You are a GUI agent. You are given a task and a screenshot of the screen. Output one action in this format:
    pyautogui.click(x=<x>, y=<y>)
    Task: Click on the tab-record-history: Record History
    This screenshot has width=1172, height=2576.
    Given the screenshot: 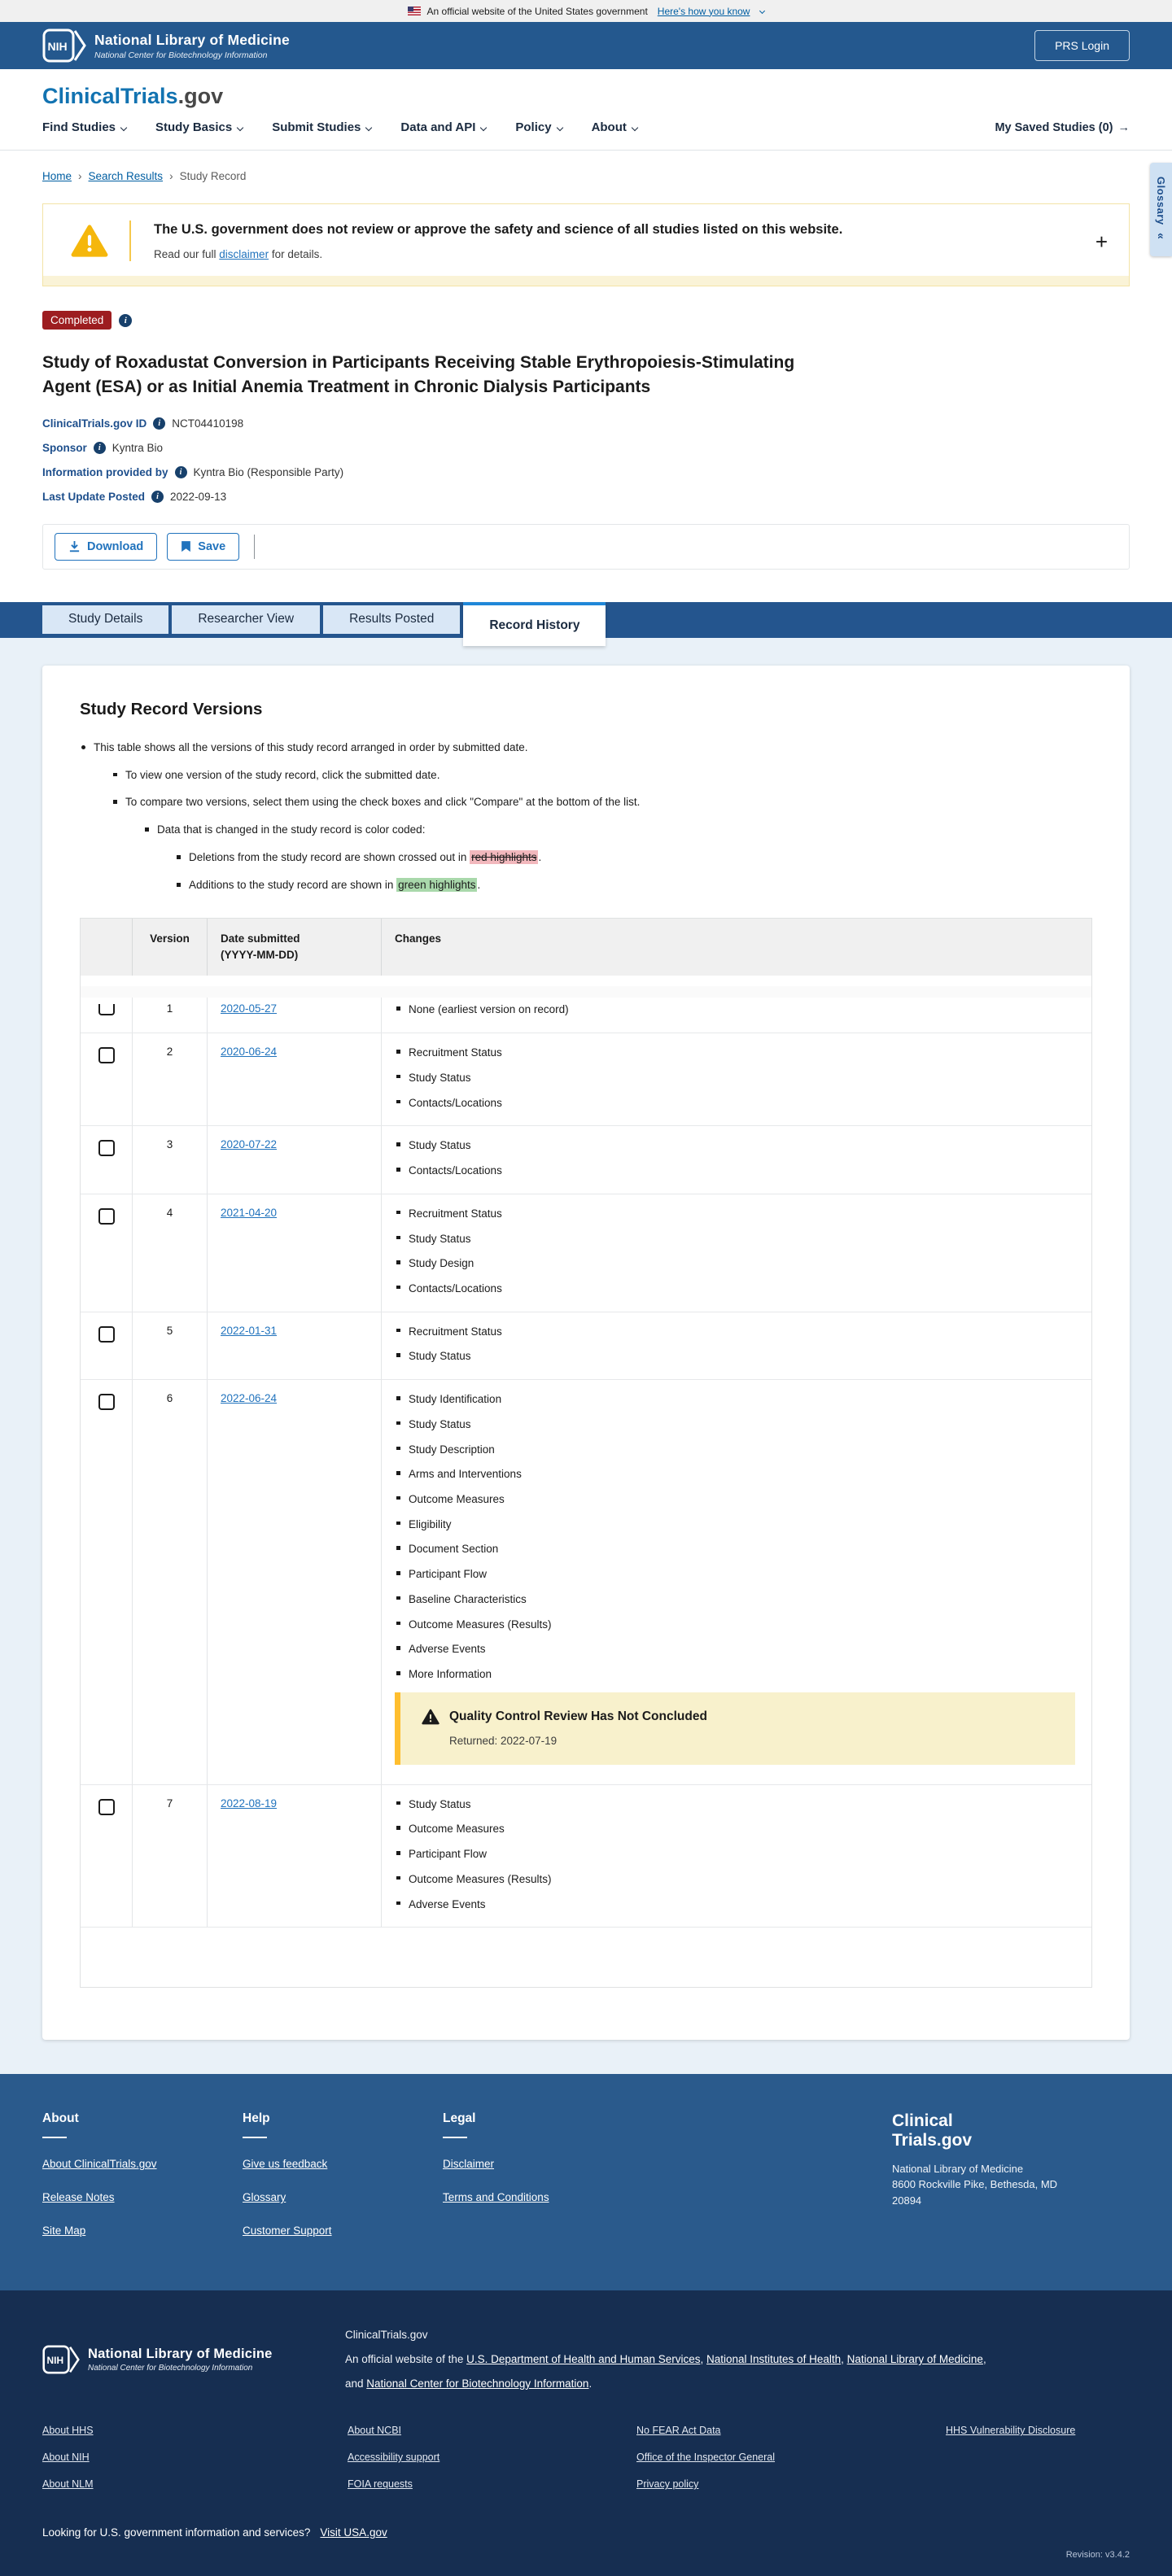 What is the action you would take?
    pyautogui.click(x=535, y=623)
    